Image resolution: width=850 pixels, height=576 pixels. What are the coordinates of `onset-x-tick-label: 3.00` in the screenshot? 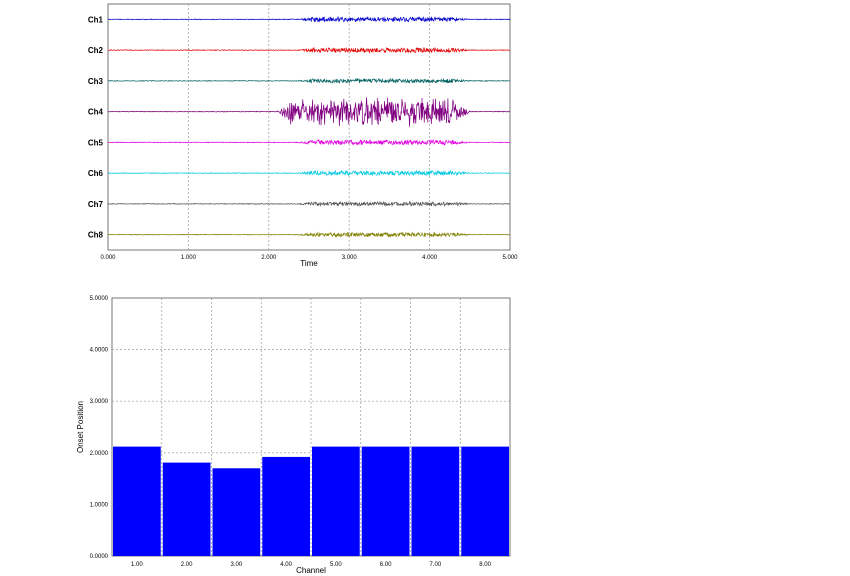 It's located at (237, 565).